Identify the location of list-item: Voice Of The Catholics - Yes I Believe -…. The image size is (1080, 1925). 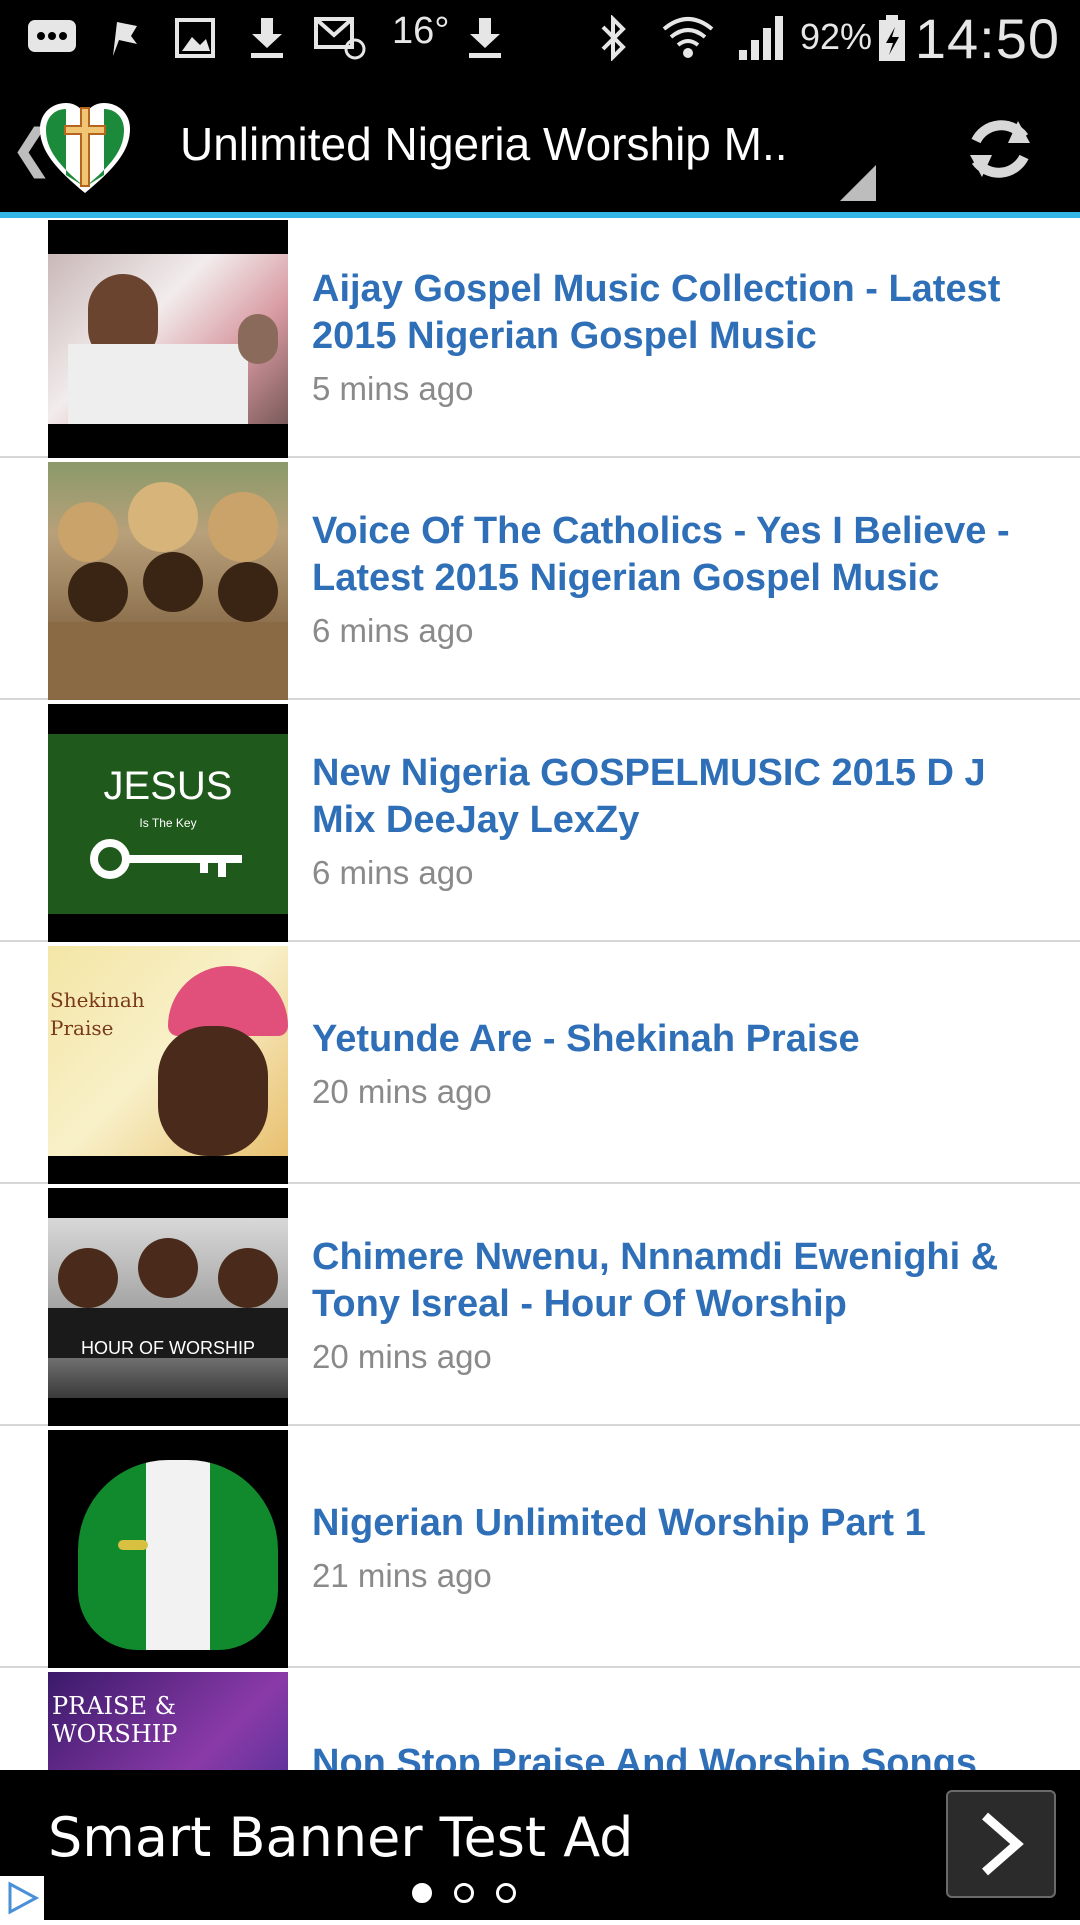
(540, 580).